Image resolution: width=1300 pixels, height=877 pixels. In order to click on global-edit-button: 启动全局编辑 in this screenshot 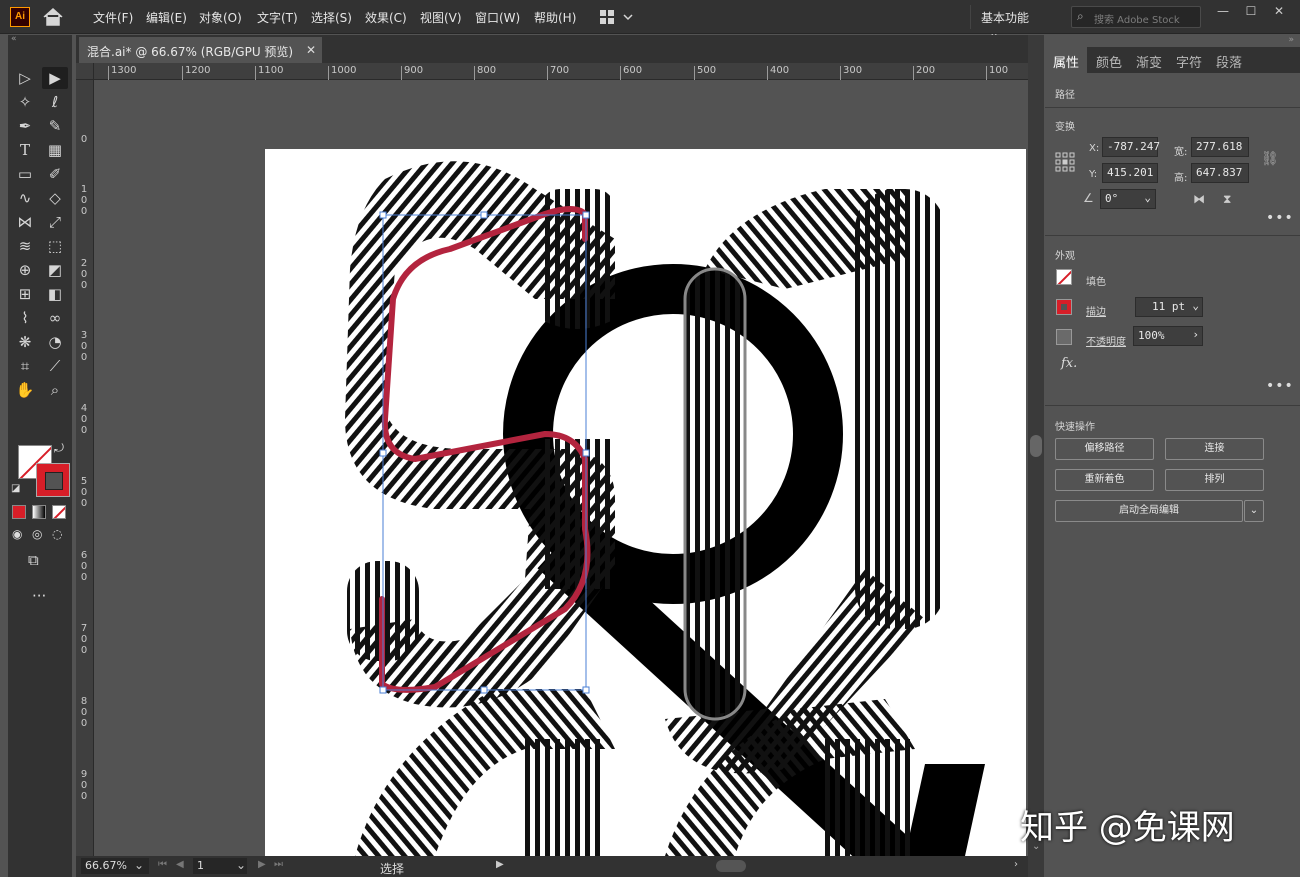, I will do `click(1149, 511)`.